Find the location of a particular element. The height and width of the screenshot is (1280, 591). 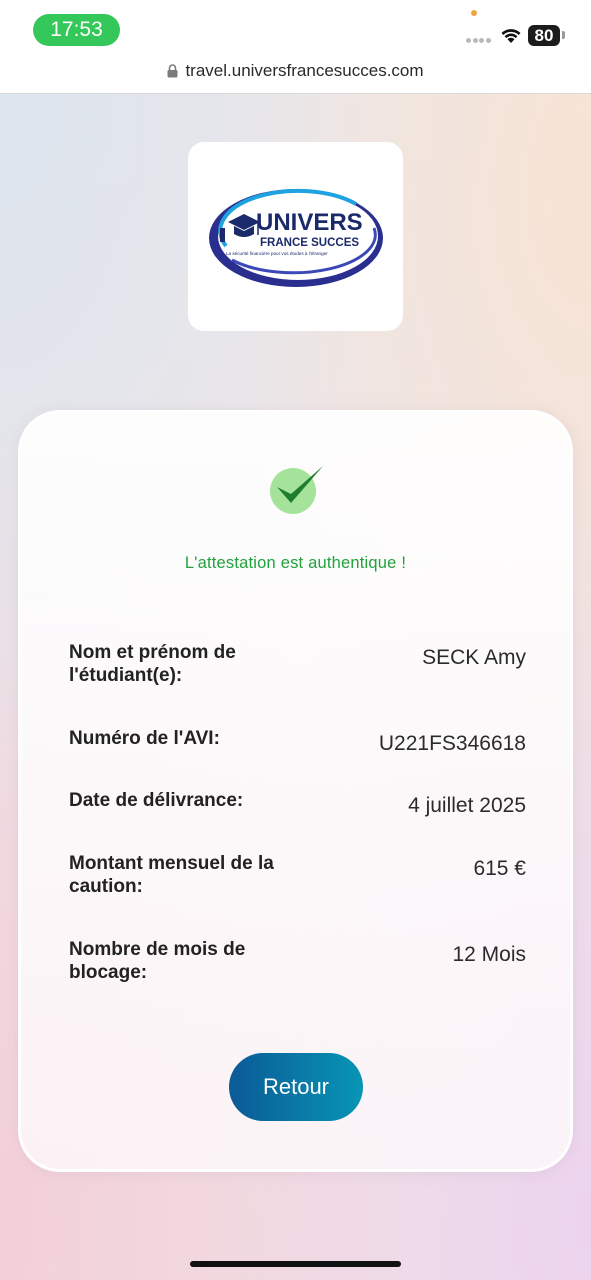

blocking-months-value: 12 Mois is located at coordinates (489, 954).